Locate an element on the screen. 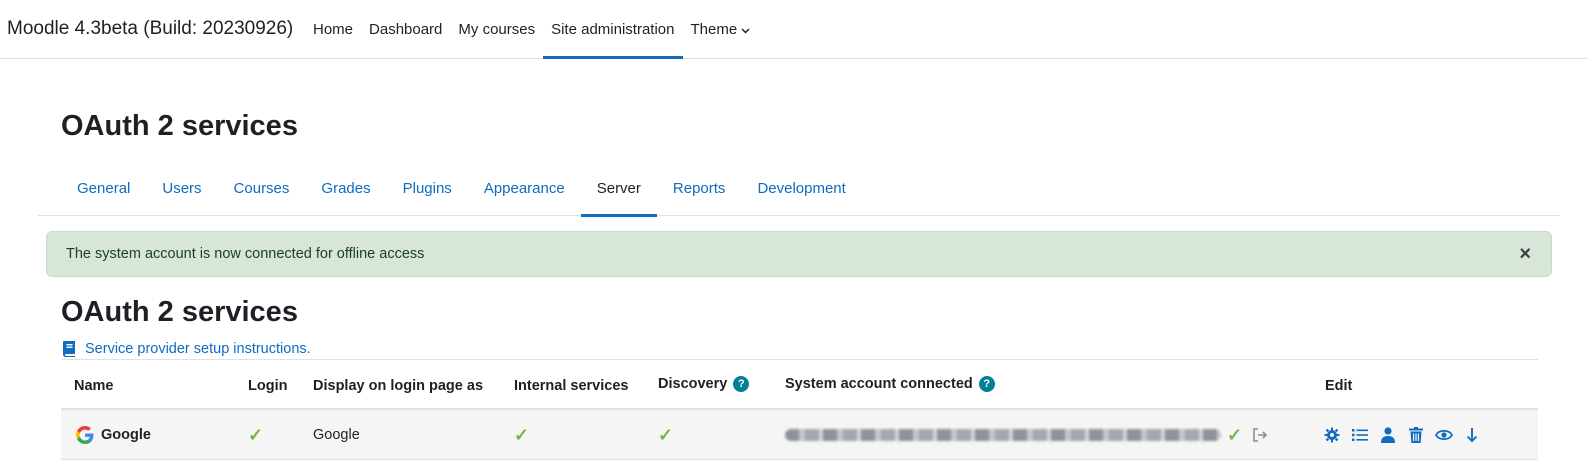 The image size is (1588, 468). col-system-account: System account connected ? is located at coordinates (890, 385).